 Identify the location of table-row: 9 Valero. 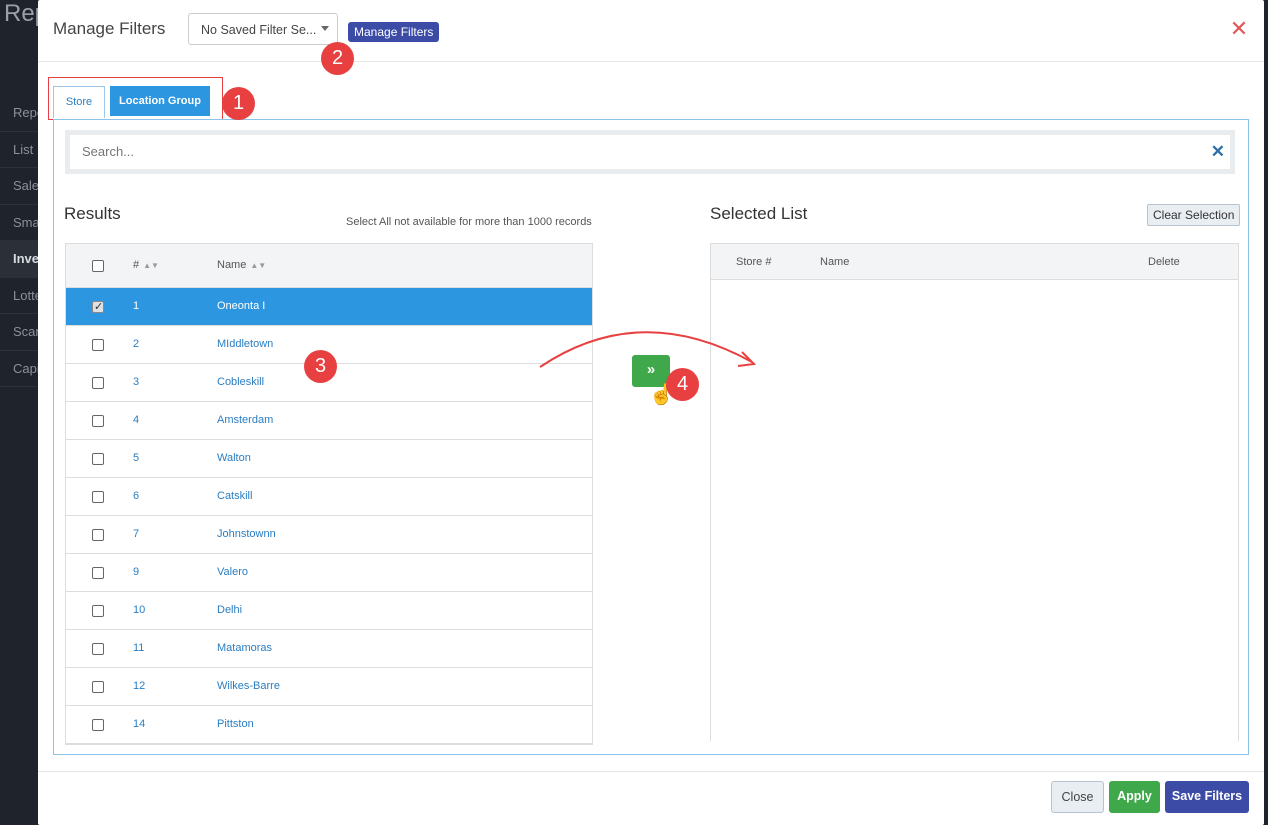
(329, 573).